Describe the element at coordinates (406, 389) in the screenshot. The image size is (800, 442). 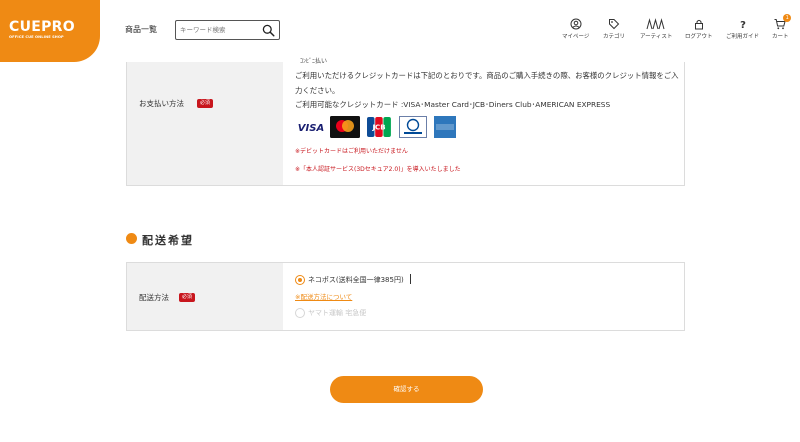
I see `confirm-button: 確認する` at that location.